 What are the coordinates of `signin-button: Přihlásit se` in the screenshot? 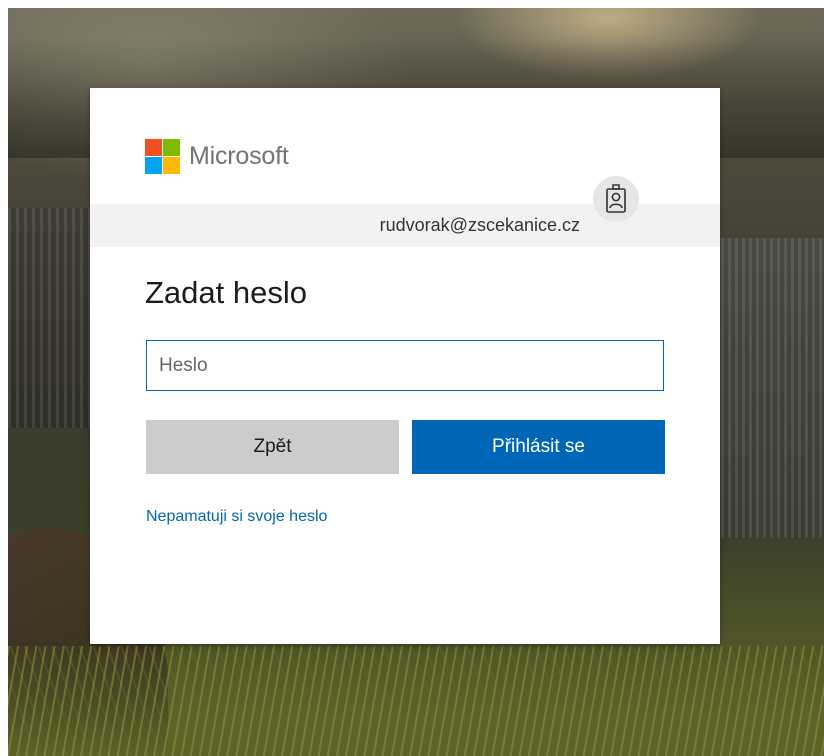 It's located at (538, 447).